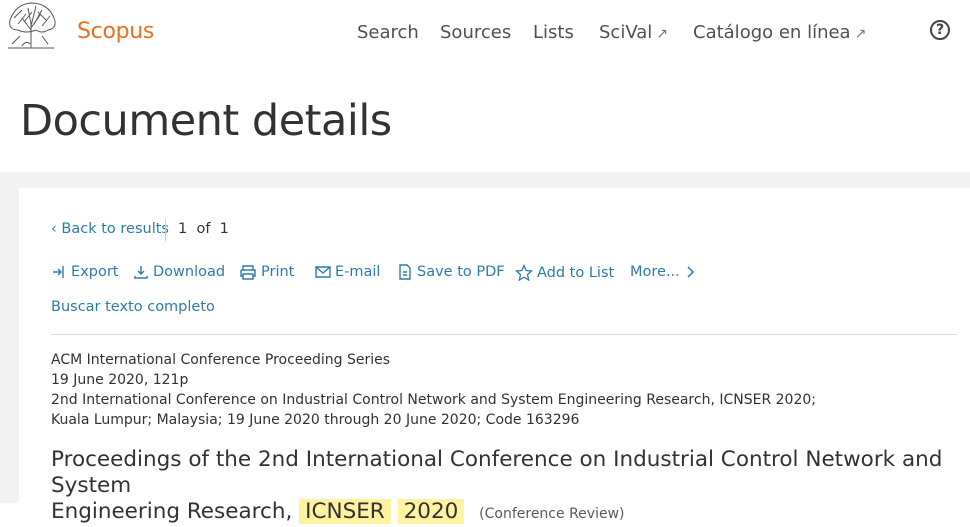 This screenshot has width=970, height=527. What do you see at coordinates (31, 25) in the screenshot?
I see `elsevier-logo-icon` at bounding box center [31, 25].